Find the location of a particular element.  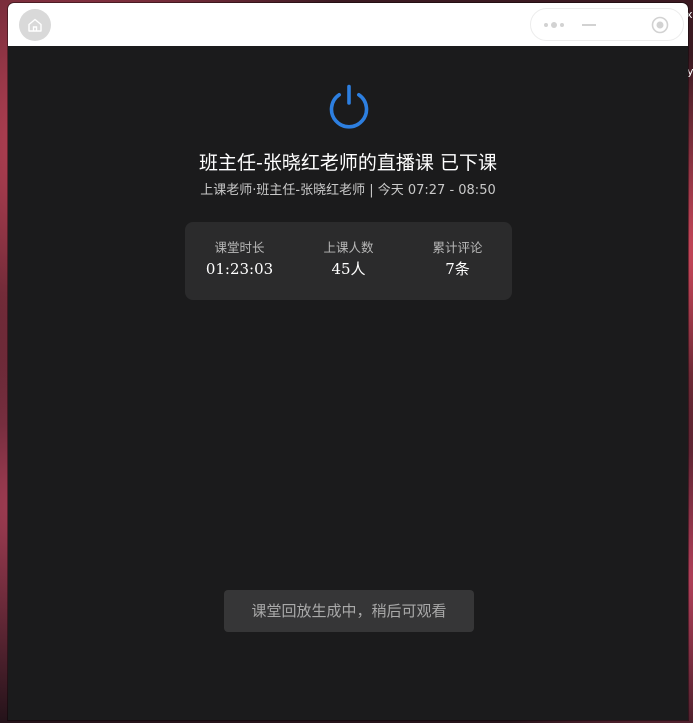

stat-label: 上课人数 is located at coordinates (348, 247).